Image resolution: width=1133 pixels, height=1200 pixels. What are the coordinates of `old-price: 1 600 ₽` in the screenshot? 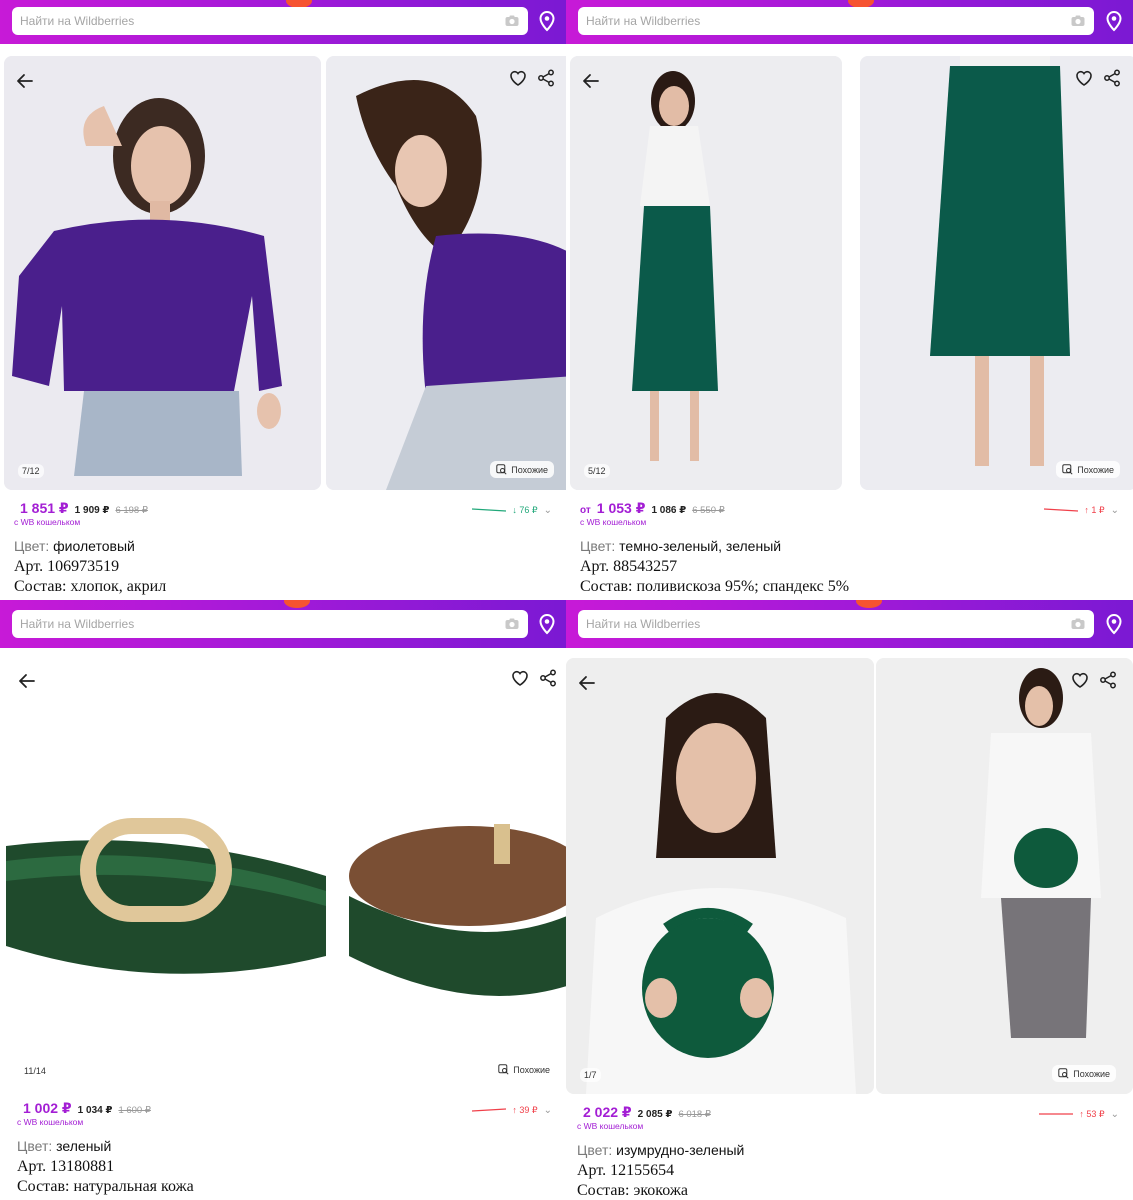 It's located at (134, 1110).